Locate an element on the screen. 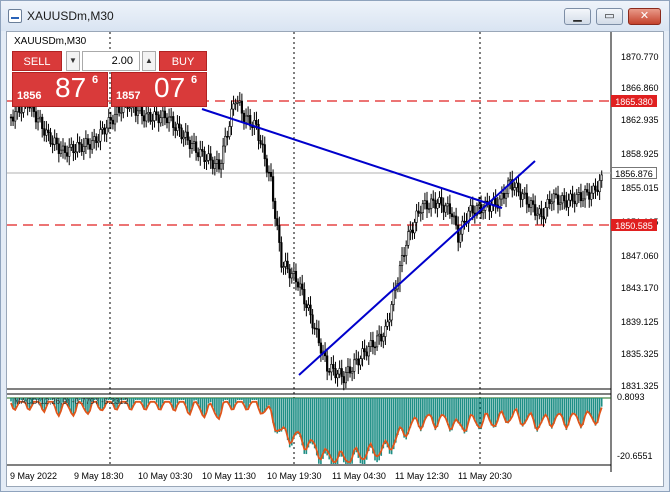  window-title: XAUUSDm,M30 is located at coordinates (70, 16).